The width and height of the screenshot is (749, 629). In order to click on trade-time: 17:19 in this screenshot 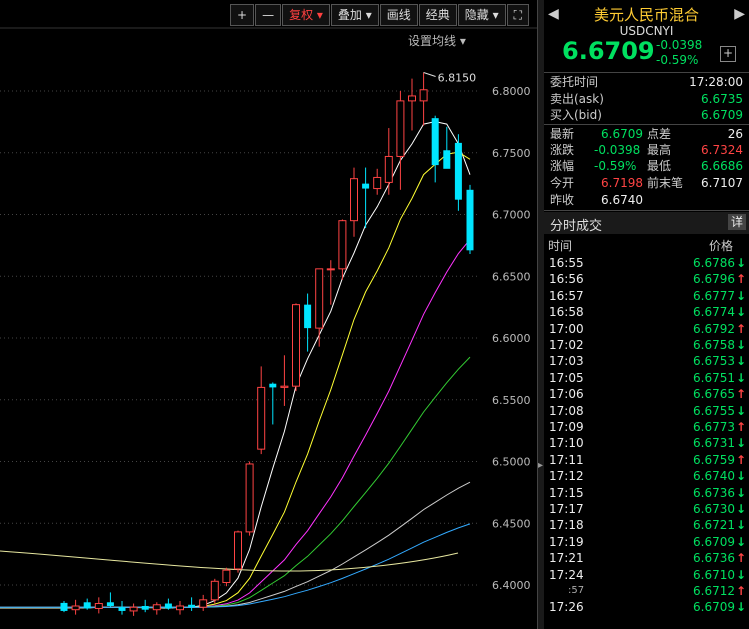, I will do `click(566, 541)`.